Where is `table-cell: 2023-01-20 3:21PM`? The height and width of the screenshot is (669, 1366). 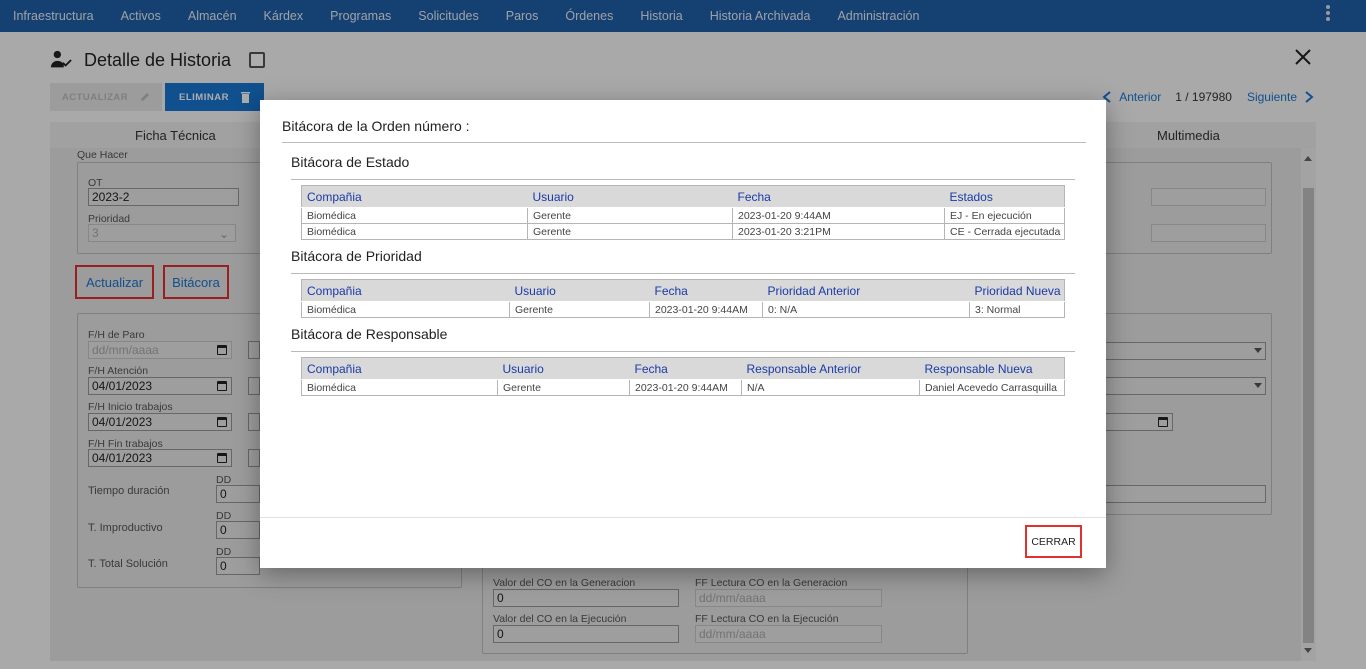 table-cell: 2023-01-20 3:21PM is located at coordinates (838, 231).